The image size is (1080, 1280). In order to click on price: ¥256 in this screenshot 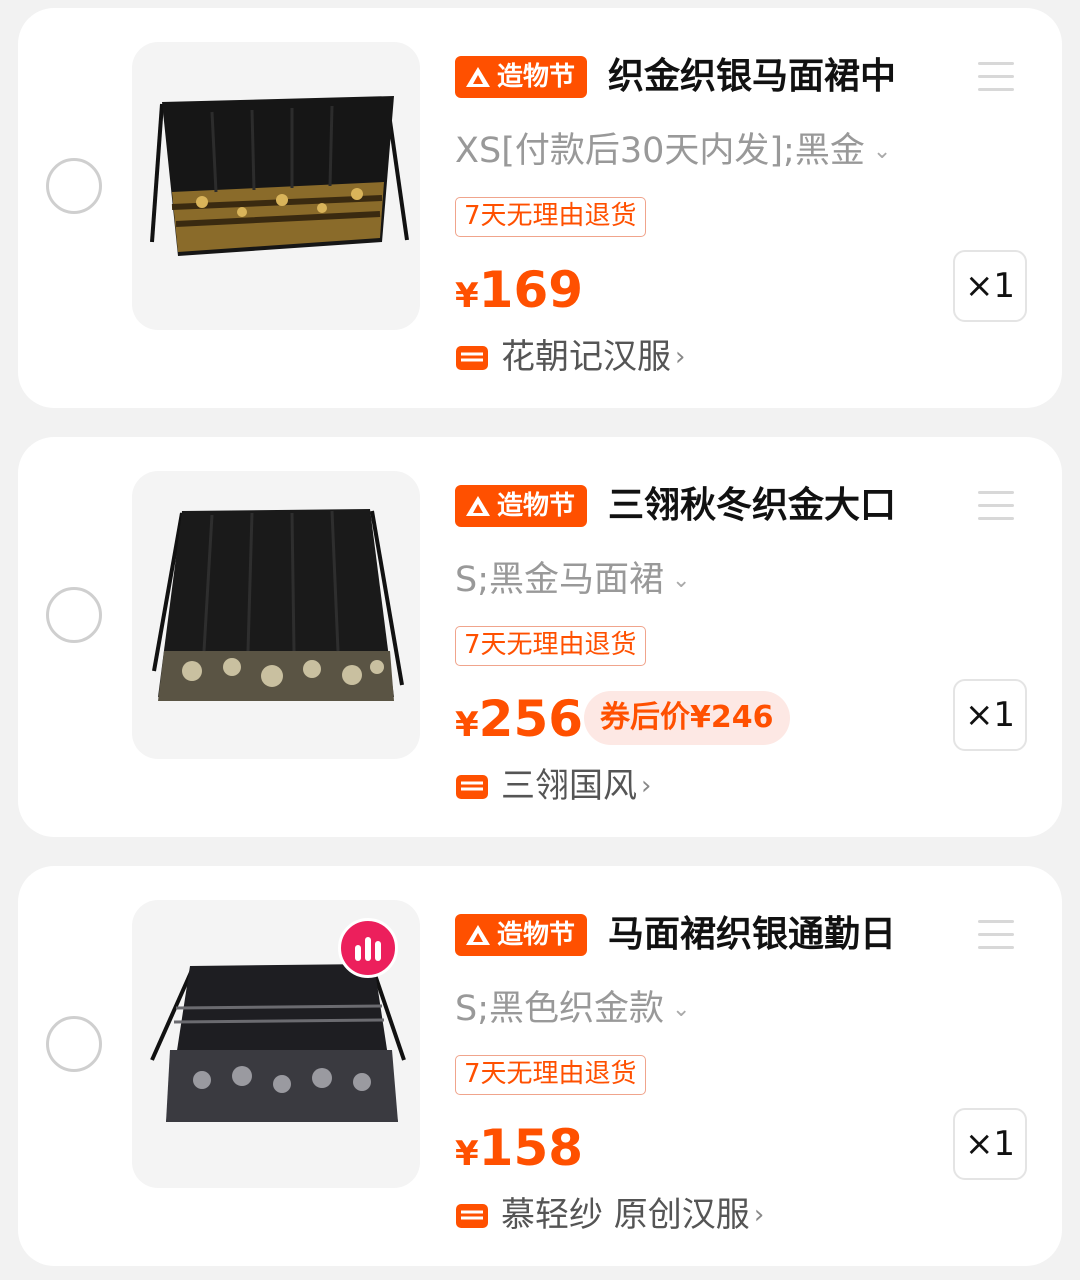, I will do `click(519, 719)`.